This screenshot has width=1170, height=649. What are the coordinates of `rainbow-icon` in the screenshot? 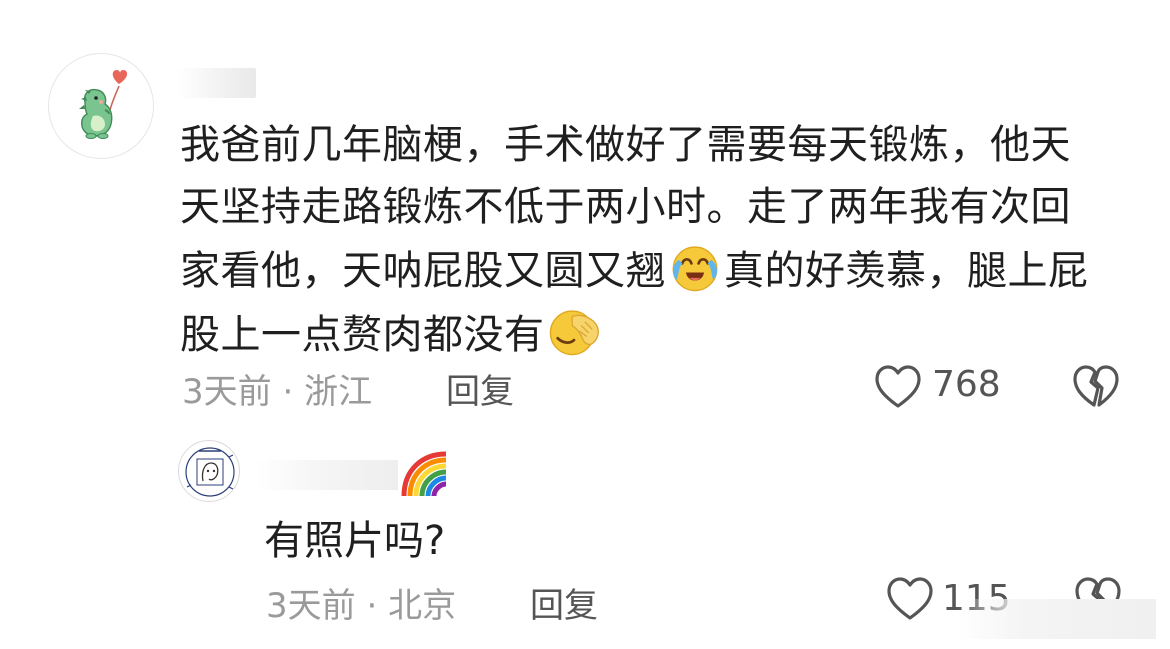 It's located at (424, 474).